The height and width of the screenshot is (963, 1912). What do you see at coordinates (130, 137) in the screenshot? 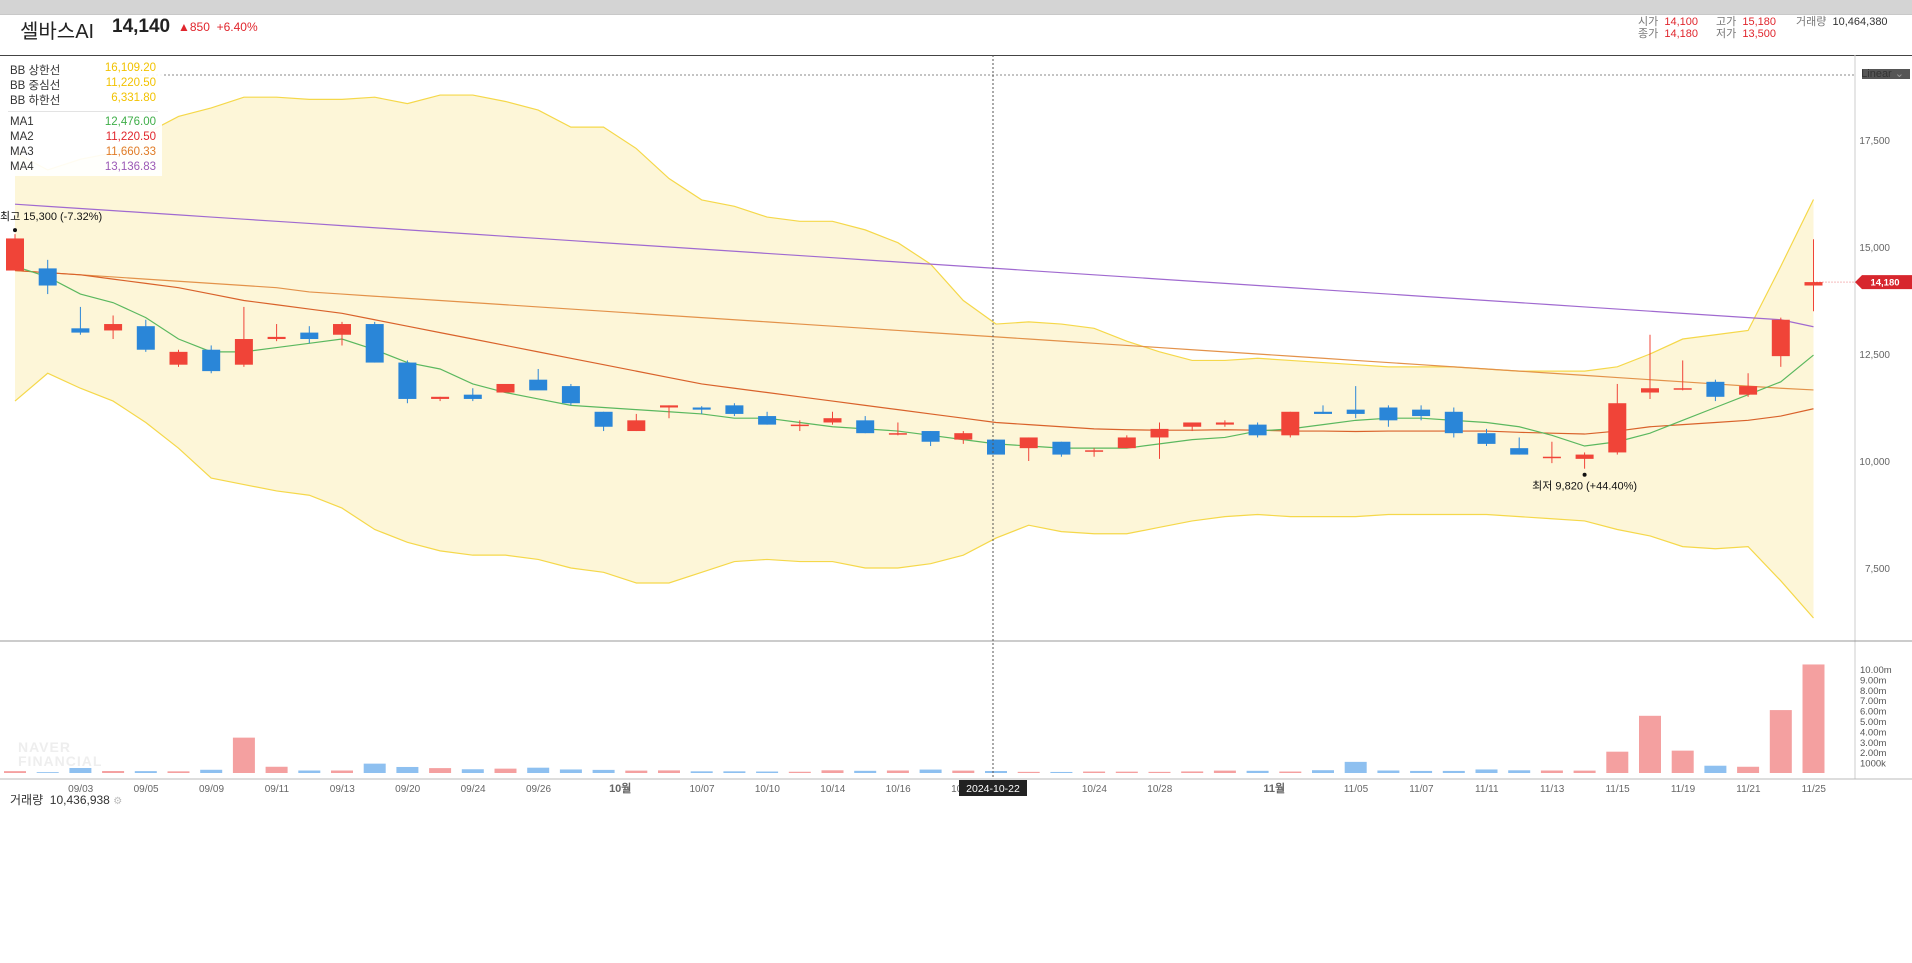
I see `legend-value: 11,220.50` at bounding box center [130, 137].